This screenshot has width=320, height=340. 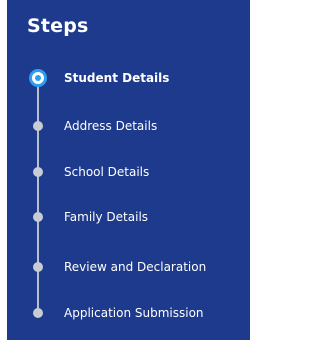 I want to click on step-address-details: Address Details, so click(x=134, y=126).